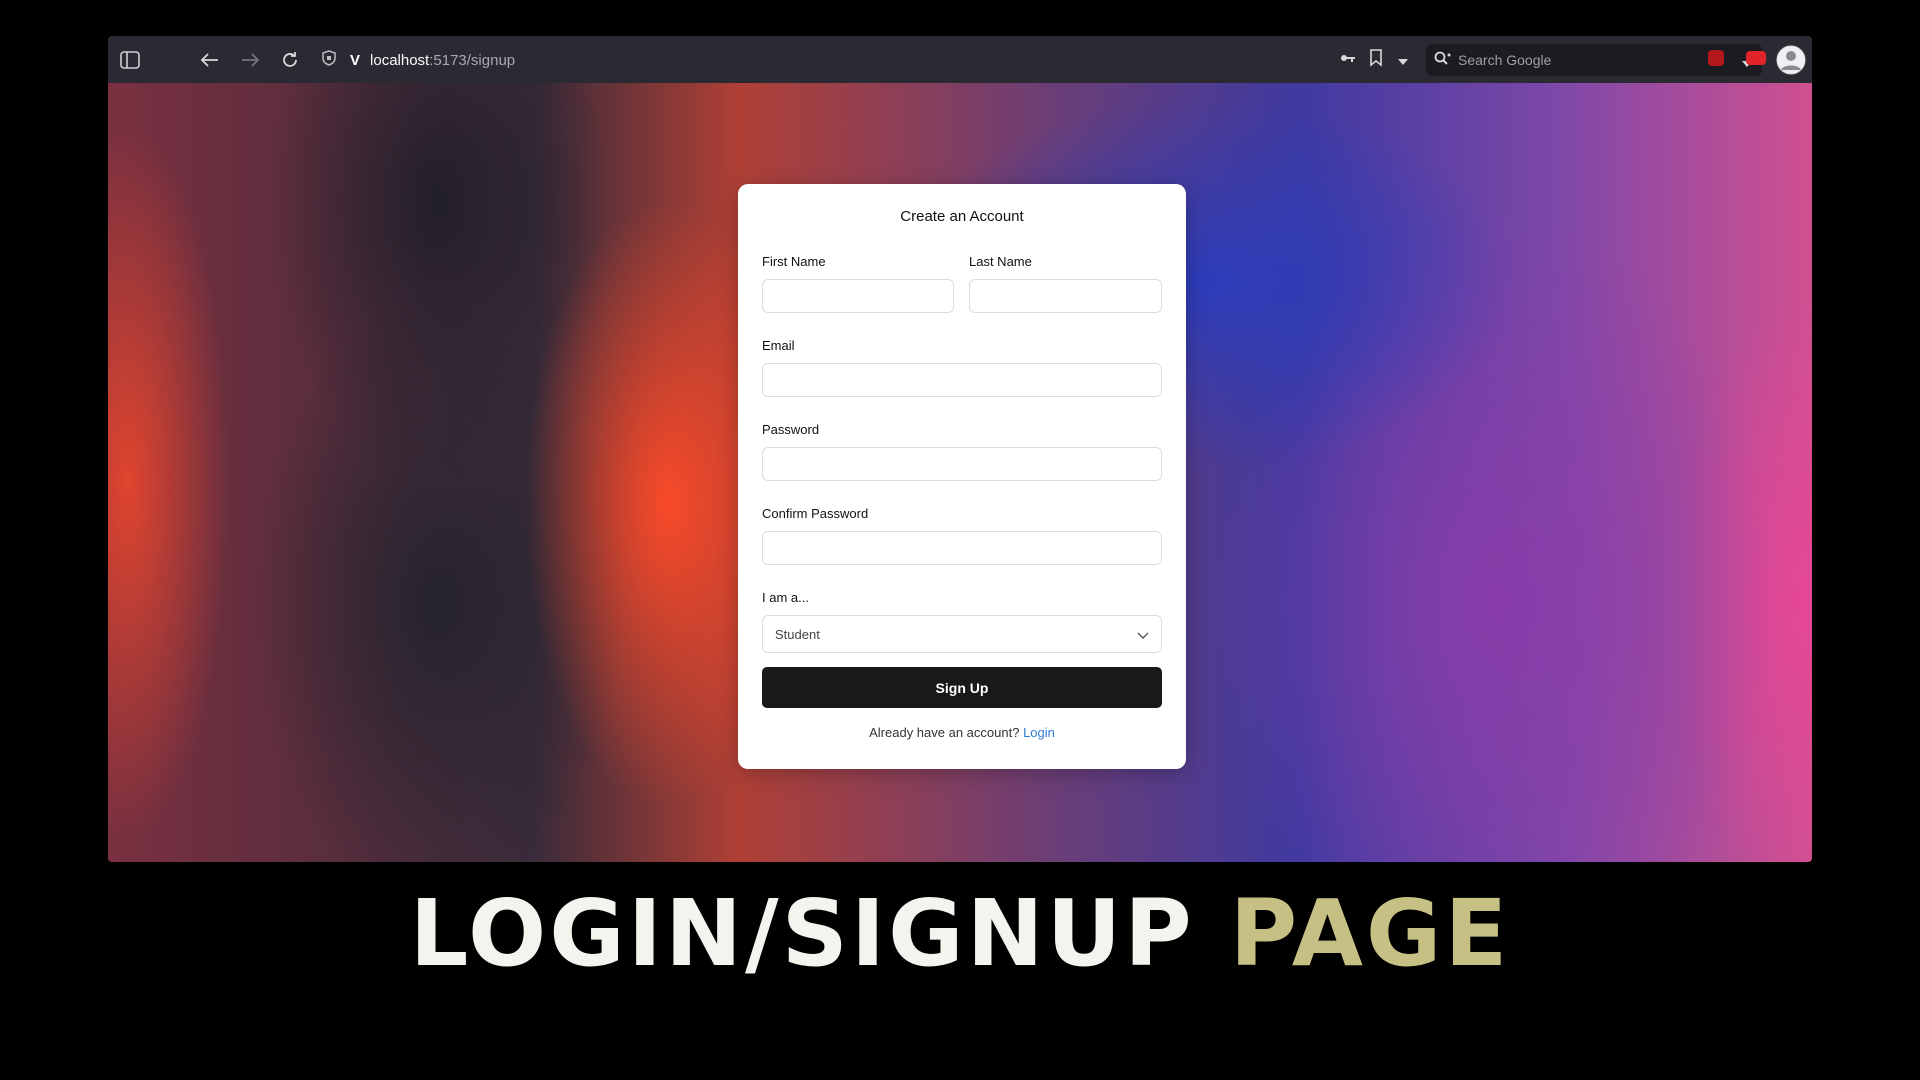  I want to click on forward-arrow-icon, so click(250, 60).